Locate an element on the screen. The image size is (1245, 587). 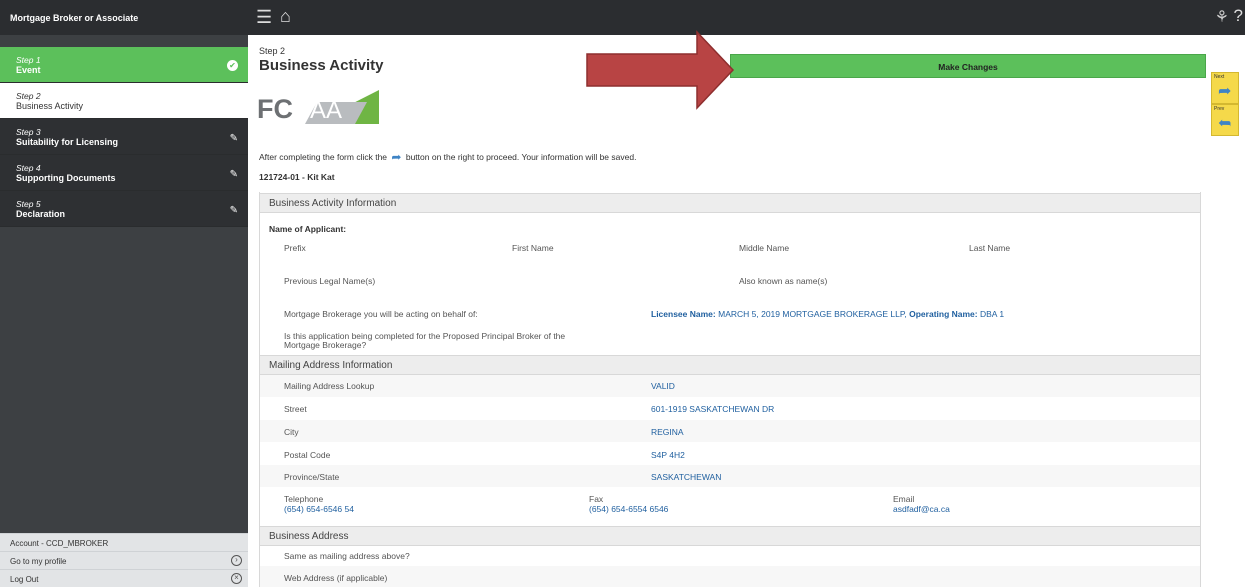
logout-link-label: Log Out is located at coordinates (24, 579).